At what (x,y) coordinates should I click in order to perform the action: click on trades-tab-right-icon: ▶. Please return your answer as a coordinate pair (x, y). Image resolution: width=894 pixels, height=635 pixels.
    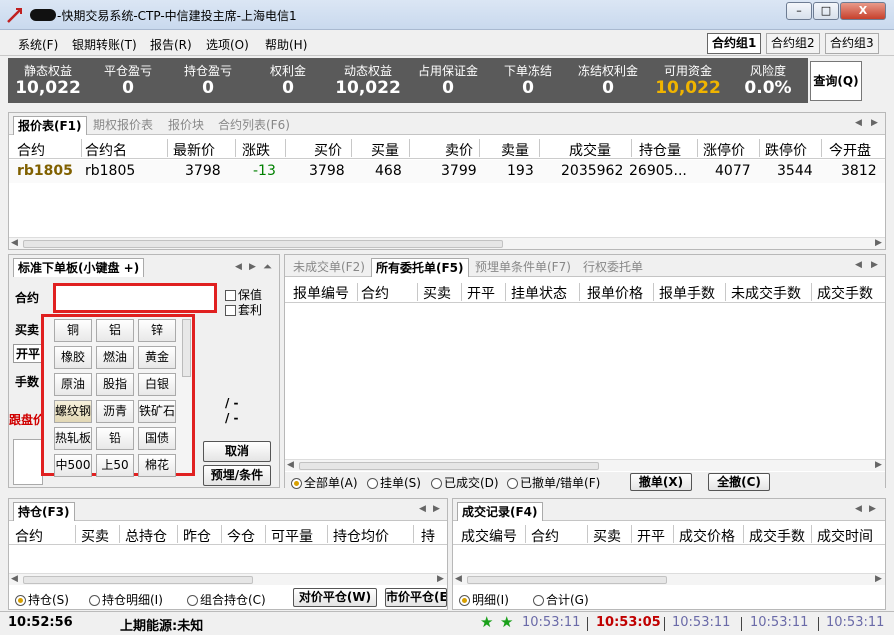
    Looking at the image, I should click on (872, 509).